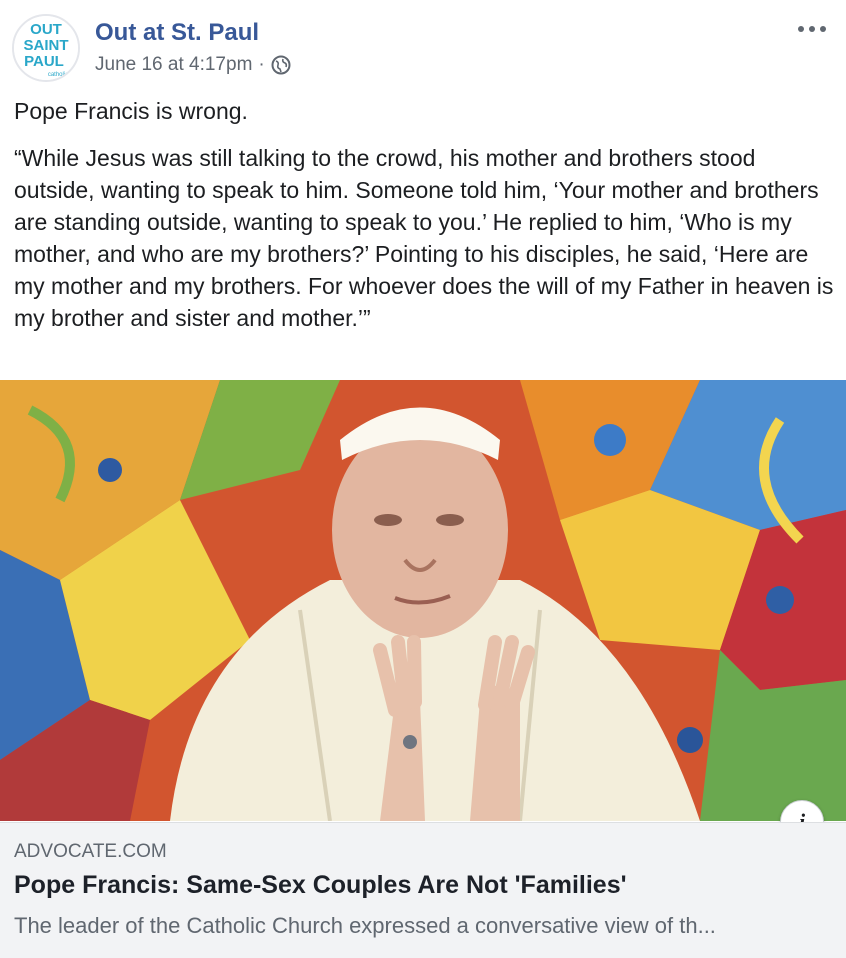 This screenshot has width=846, height=958. Describe the element at coordinates (44, 61) in the screenshot. I see `logo-text-paul: PAUL` at that location.